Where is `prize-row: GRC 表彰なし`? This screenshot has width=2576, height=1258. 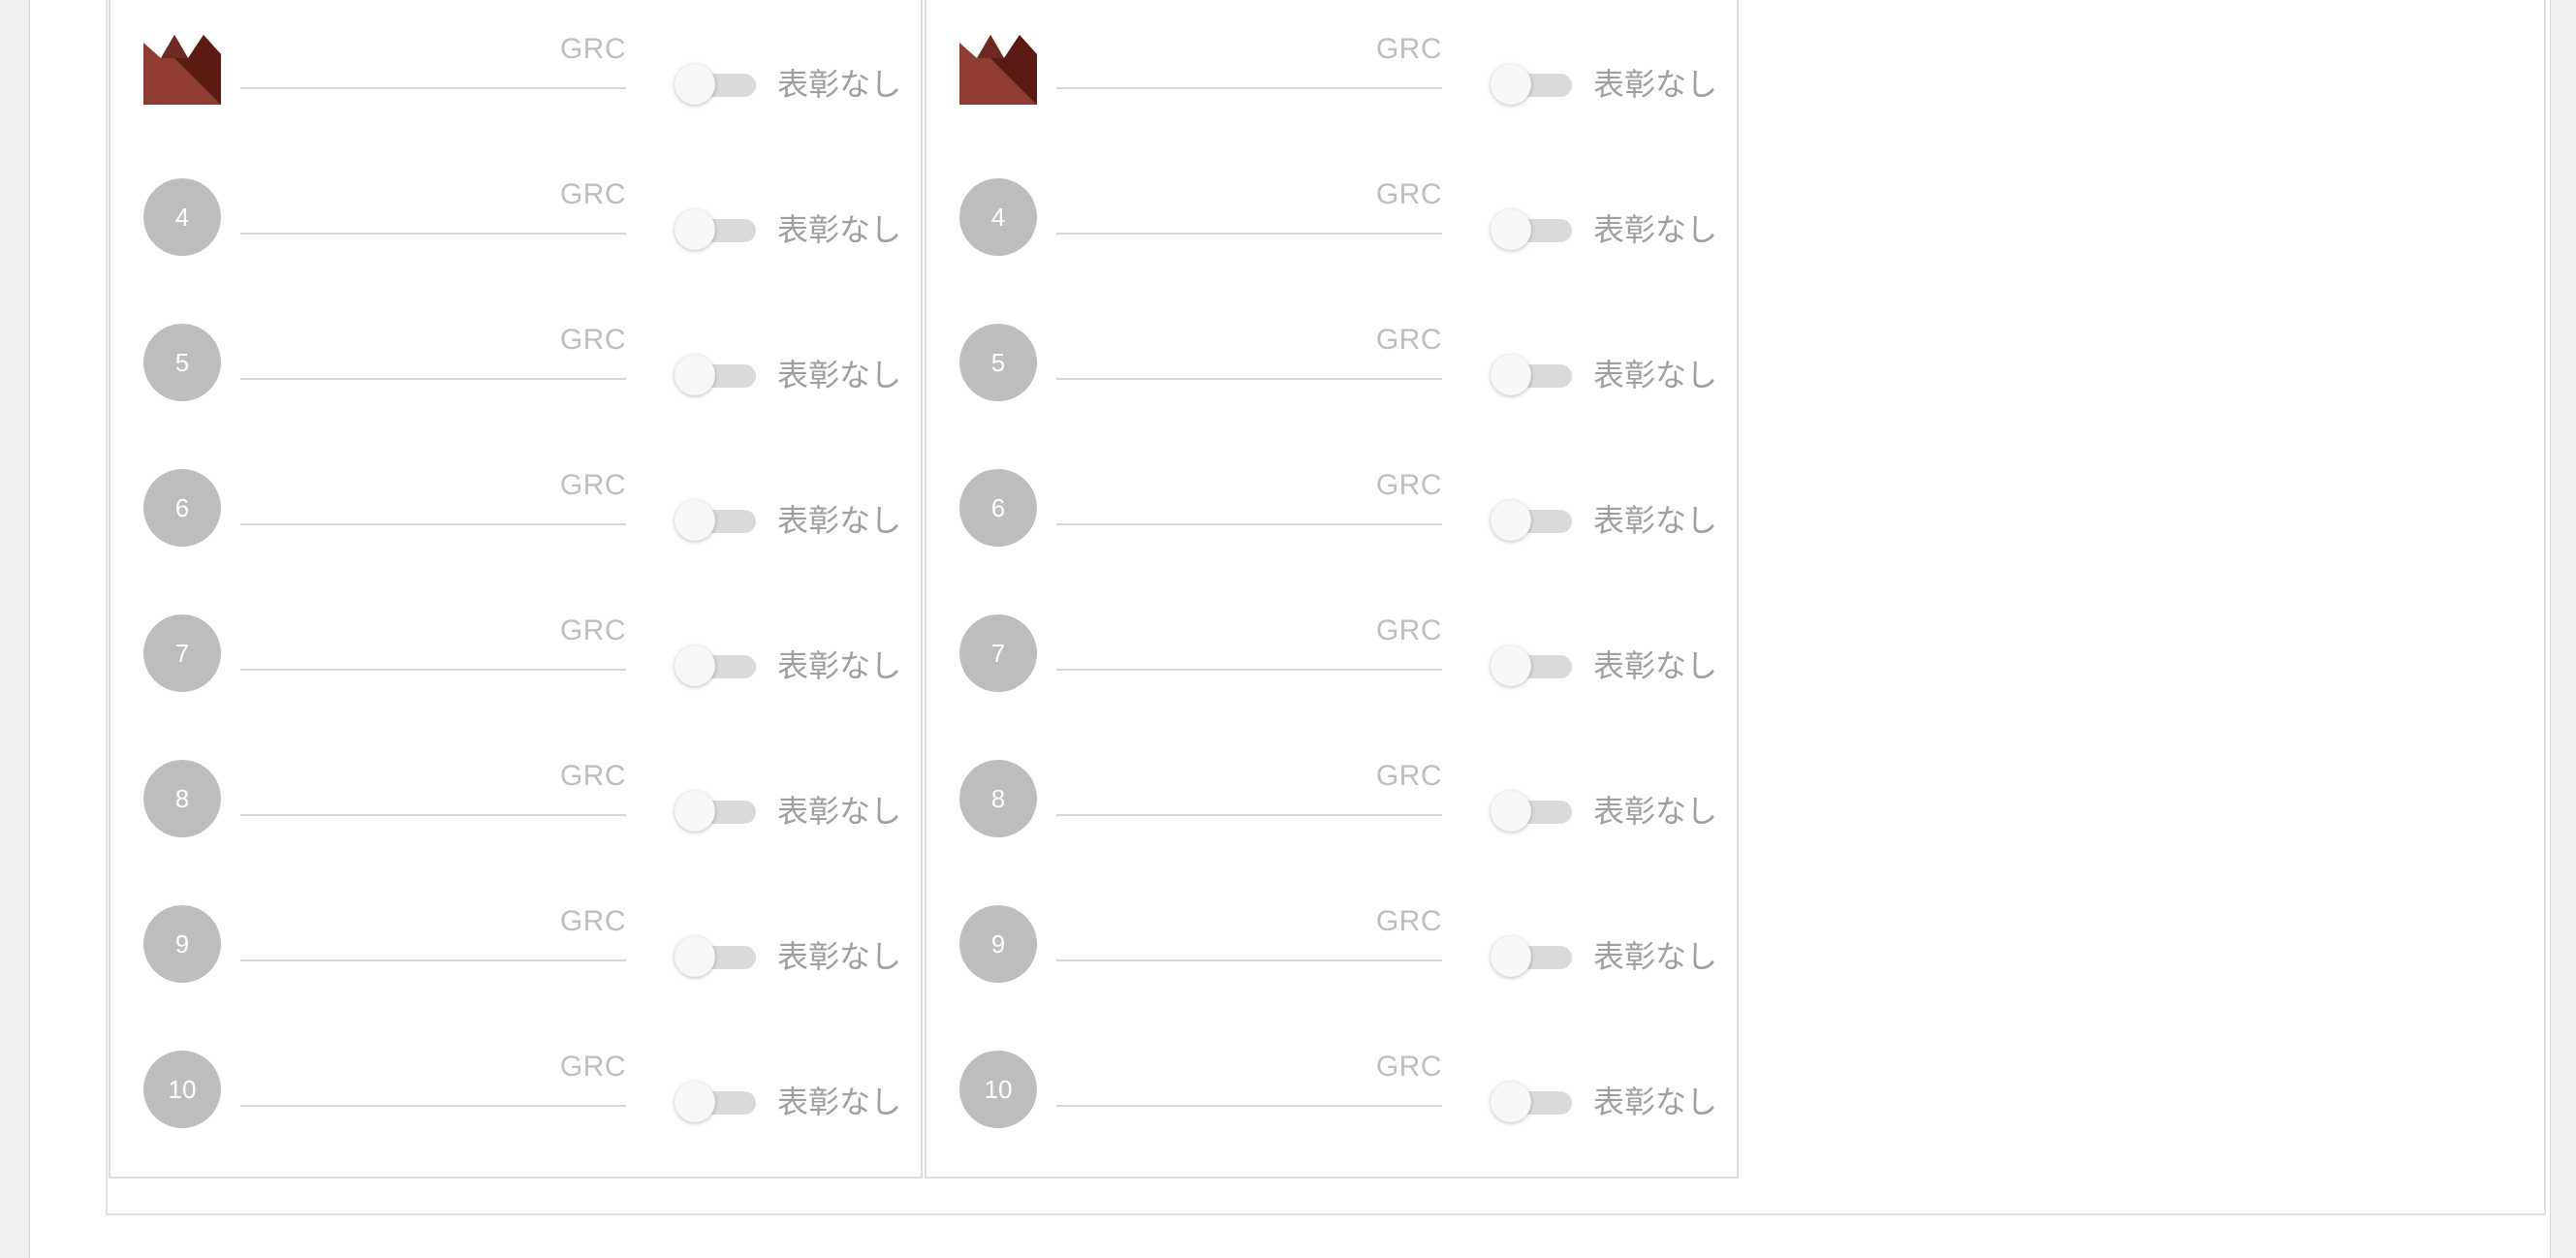
prize-row: GRC 表彰なし is located at coordinates (515, 73).